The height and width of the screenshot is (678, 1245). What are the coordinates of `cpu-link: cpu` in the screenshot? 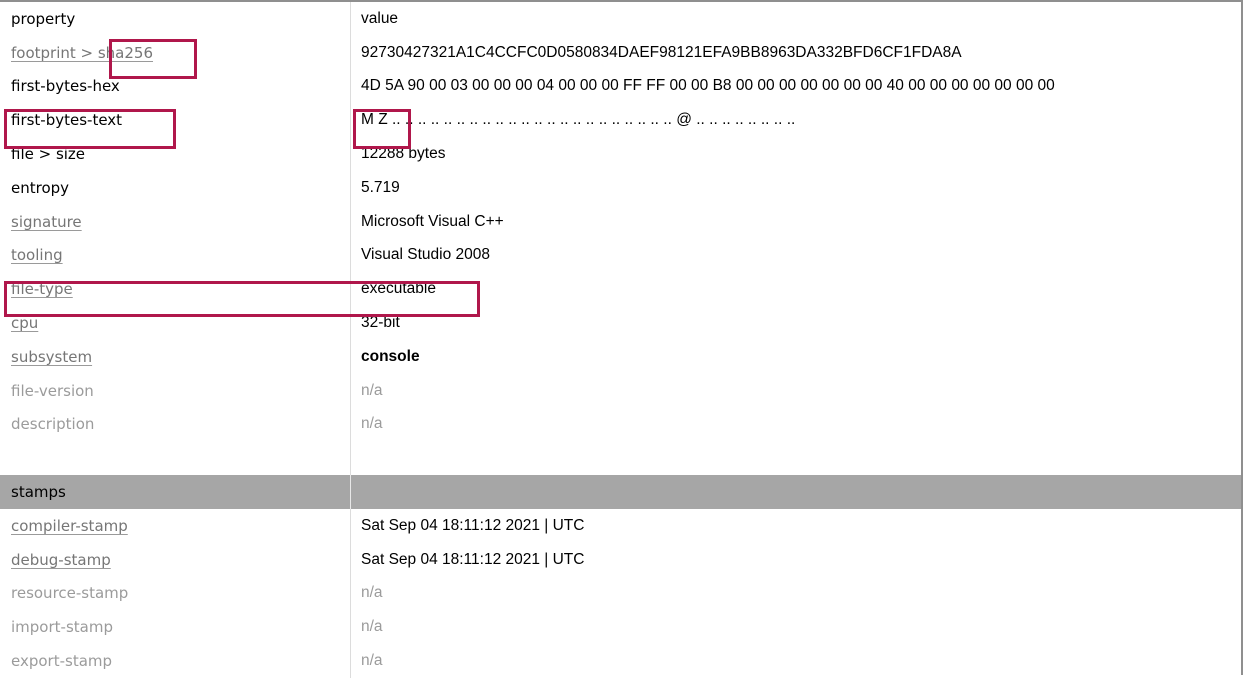 It's located at (24, 323).